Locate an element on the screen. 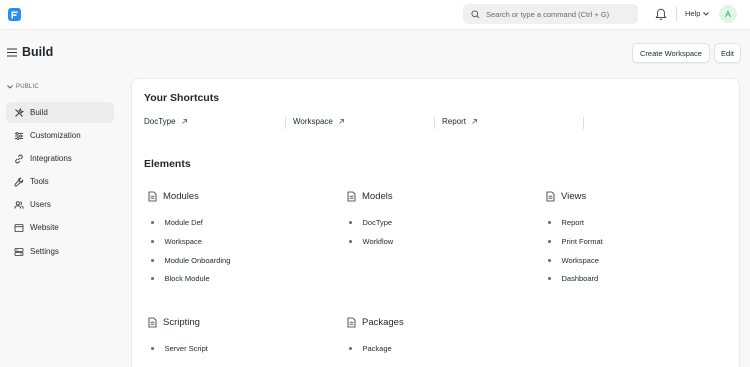 The height and width of the screenshot is (367, 750). card-title-views: Views is located at coordinates (566, 196).